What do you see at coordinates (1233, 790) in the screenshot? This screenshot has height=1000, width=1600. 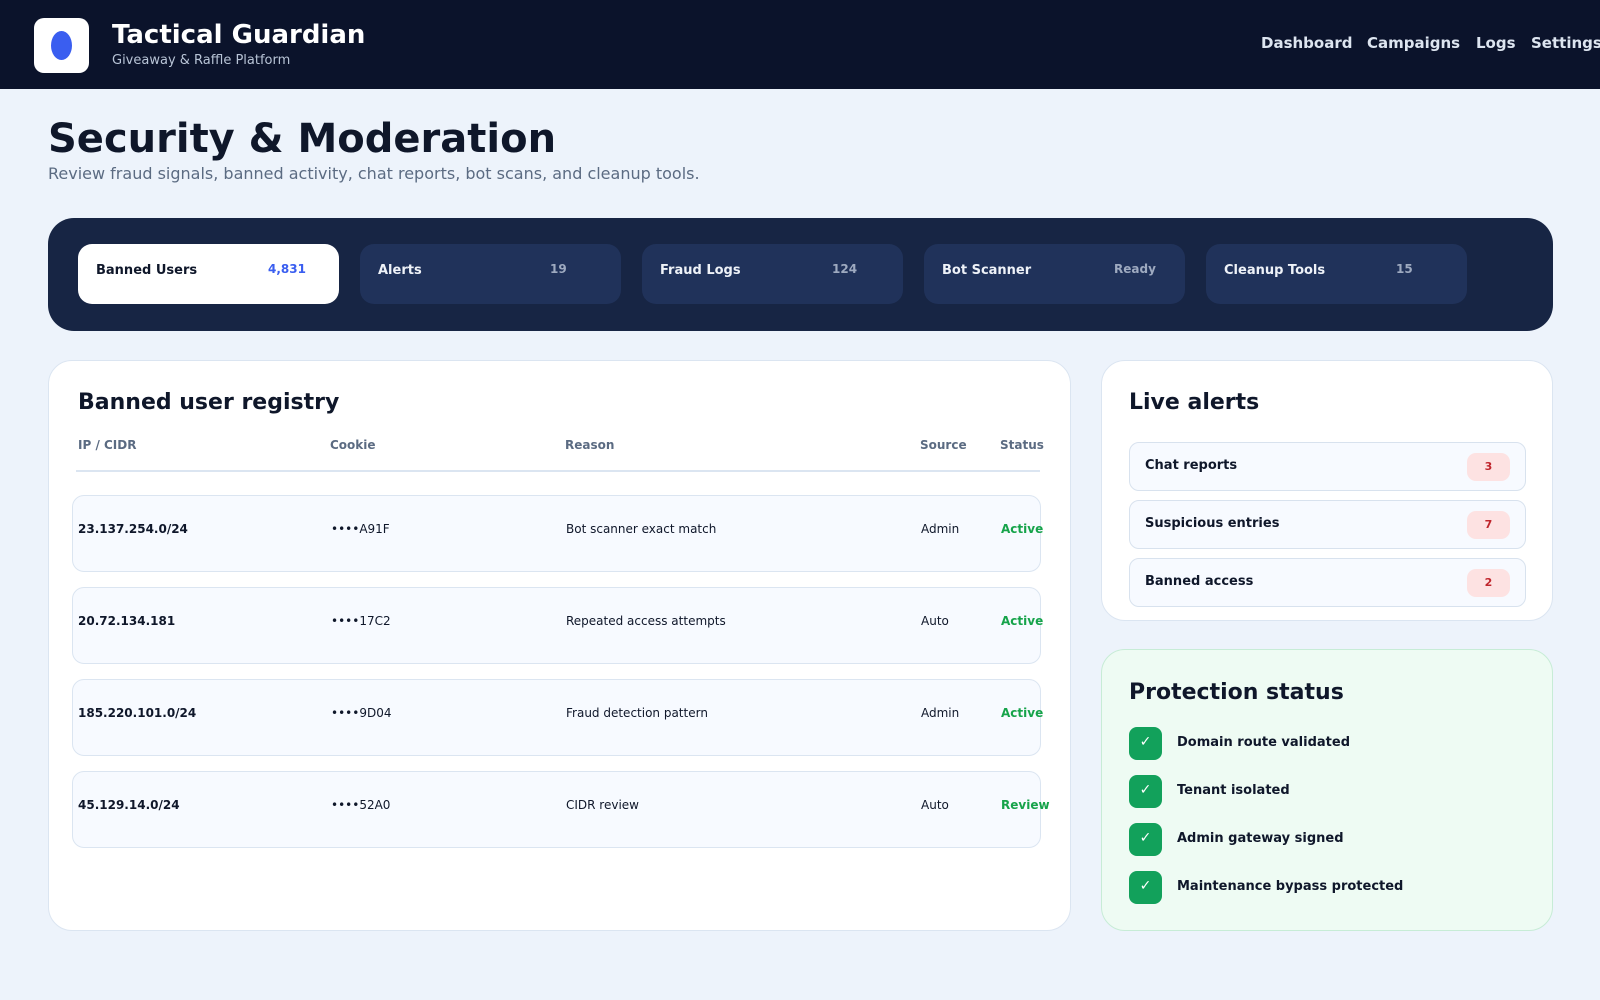 I see `protection-item: Tenant isolated` at bounding box center [1233, 790].